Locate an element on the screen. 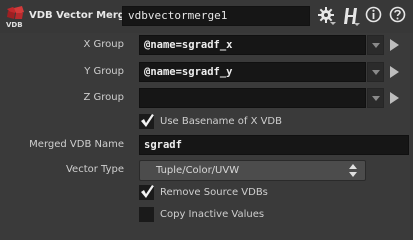 The height and width of the screenshot is (240, 413). vector-type-row: Vector Type Tuple/Color/UVW is located at coordinates (206, 171).